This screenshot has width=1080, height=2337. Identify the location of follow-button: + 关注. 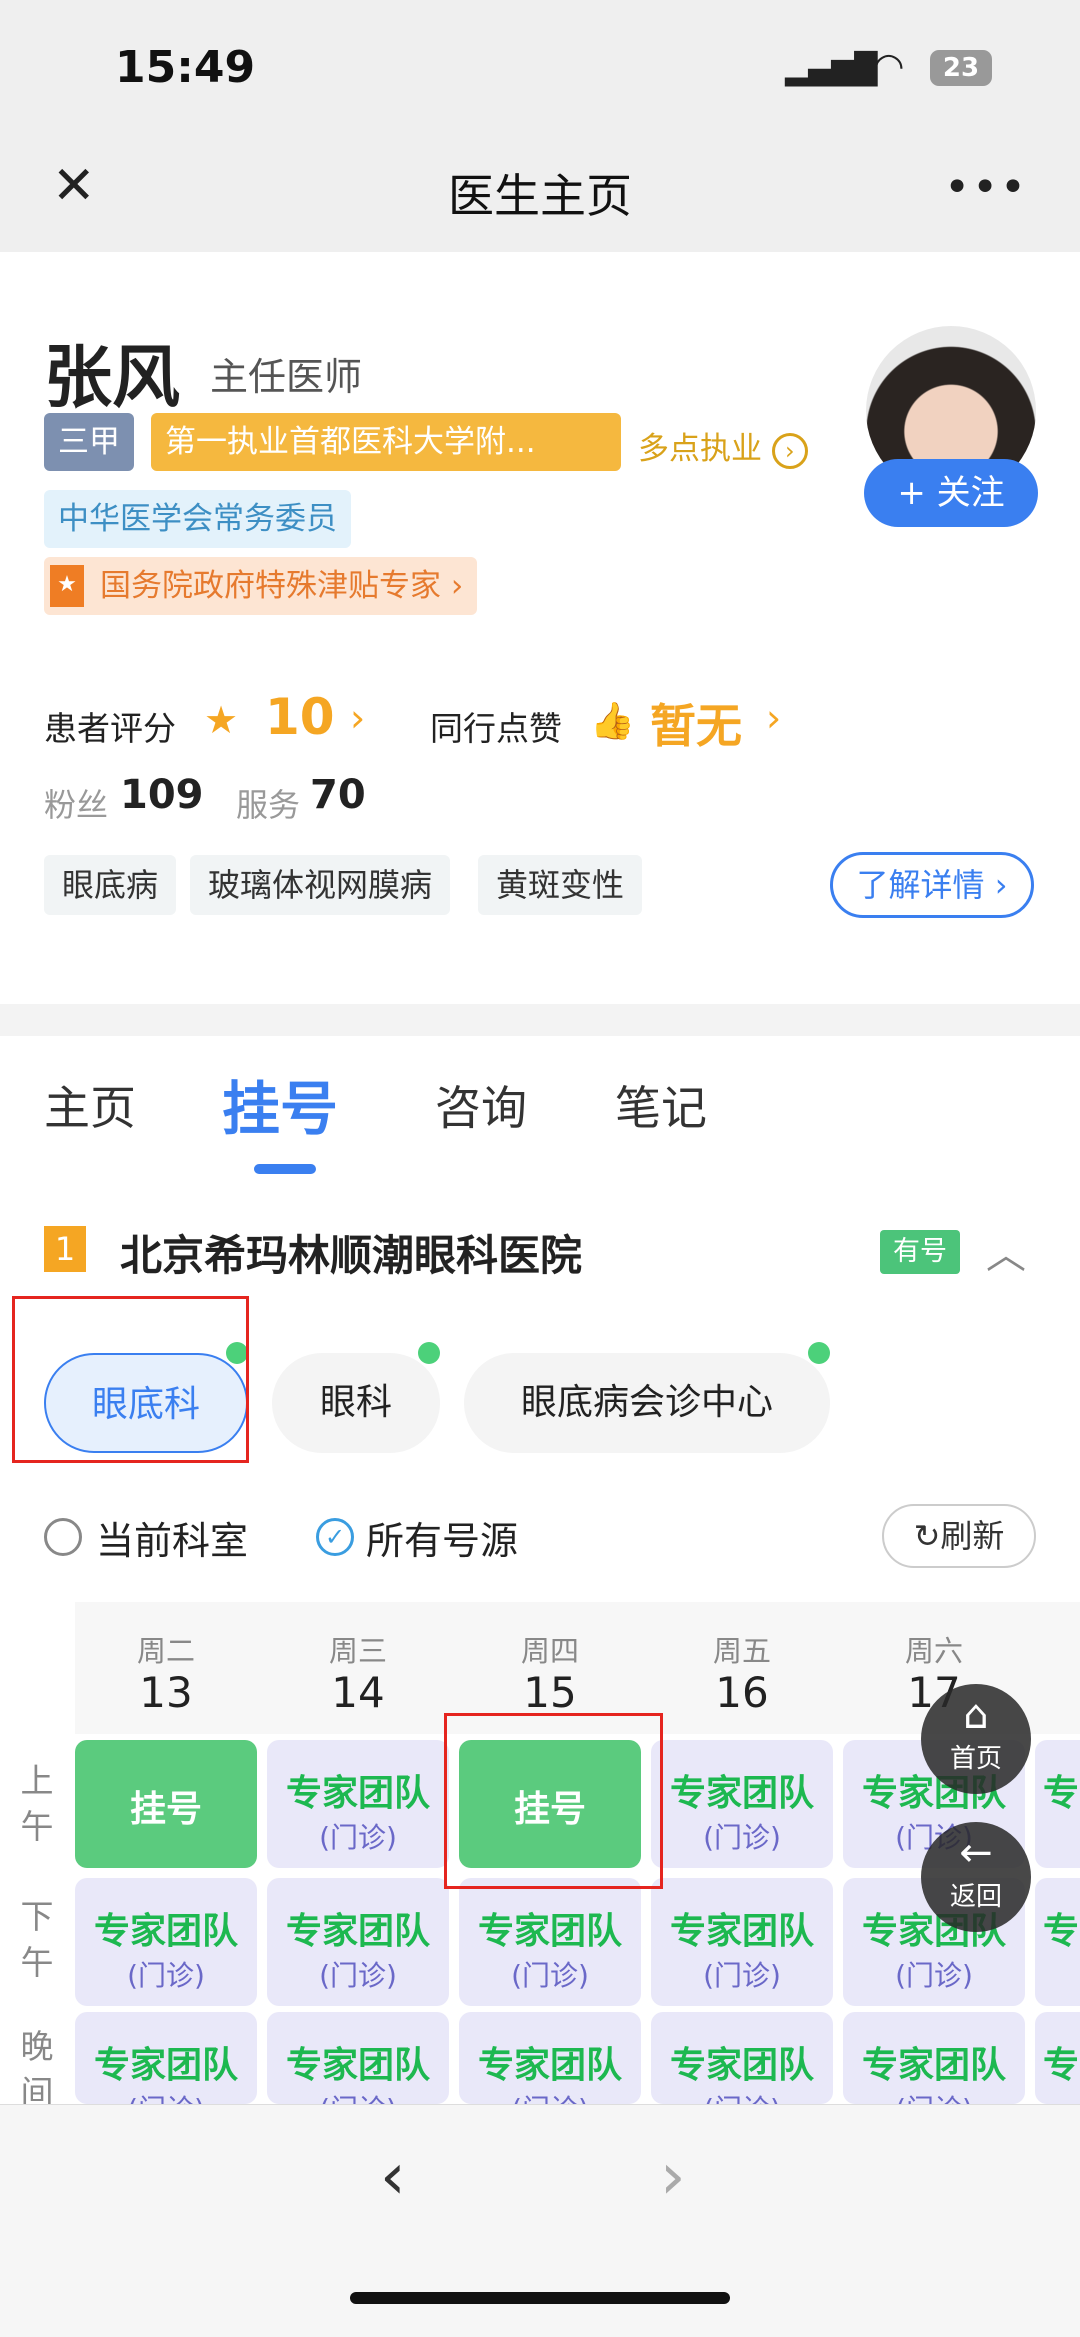
(951, 493).